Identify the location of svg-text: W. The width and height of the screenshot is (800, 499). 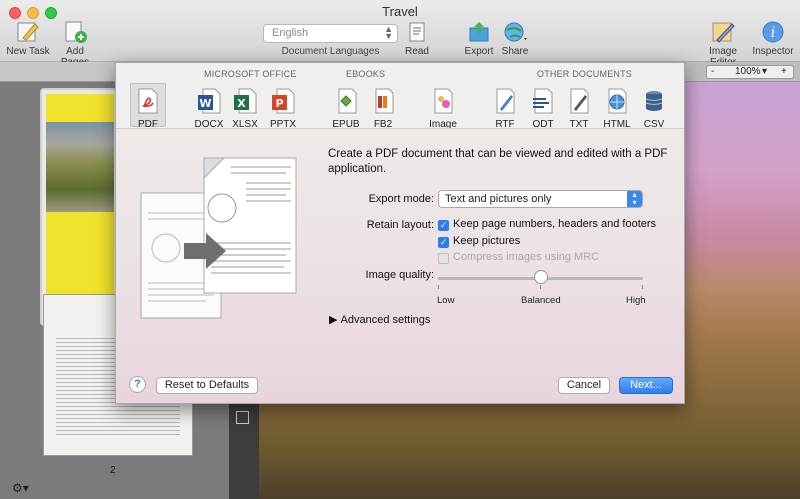
(205, 103).